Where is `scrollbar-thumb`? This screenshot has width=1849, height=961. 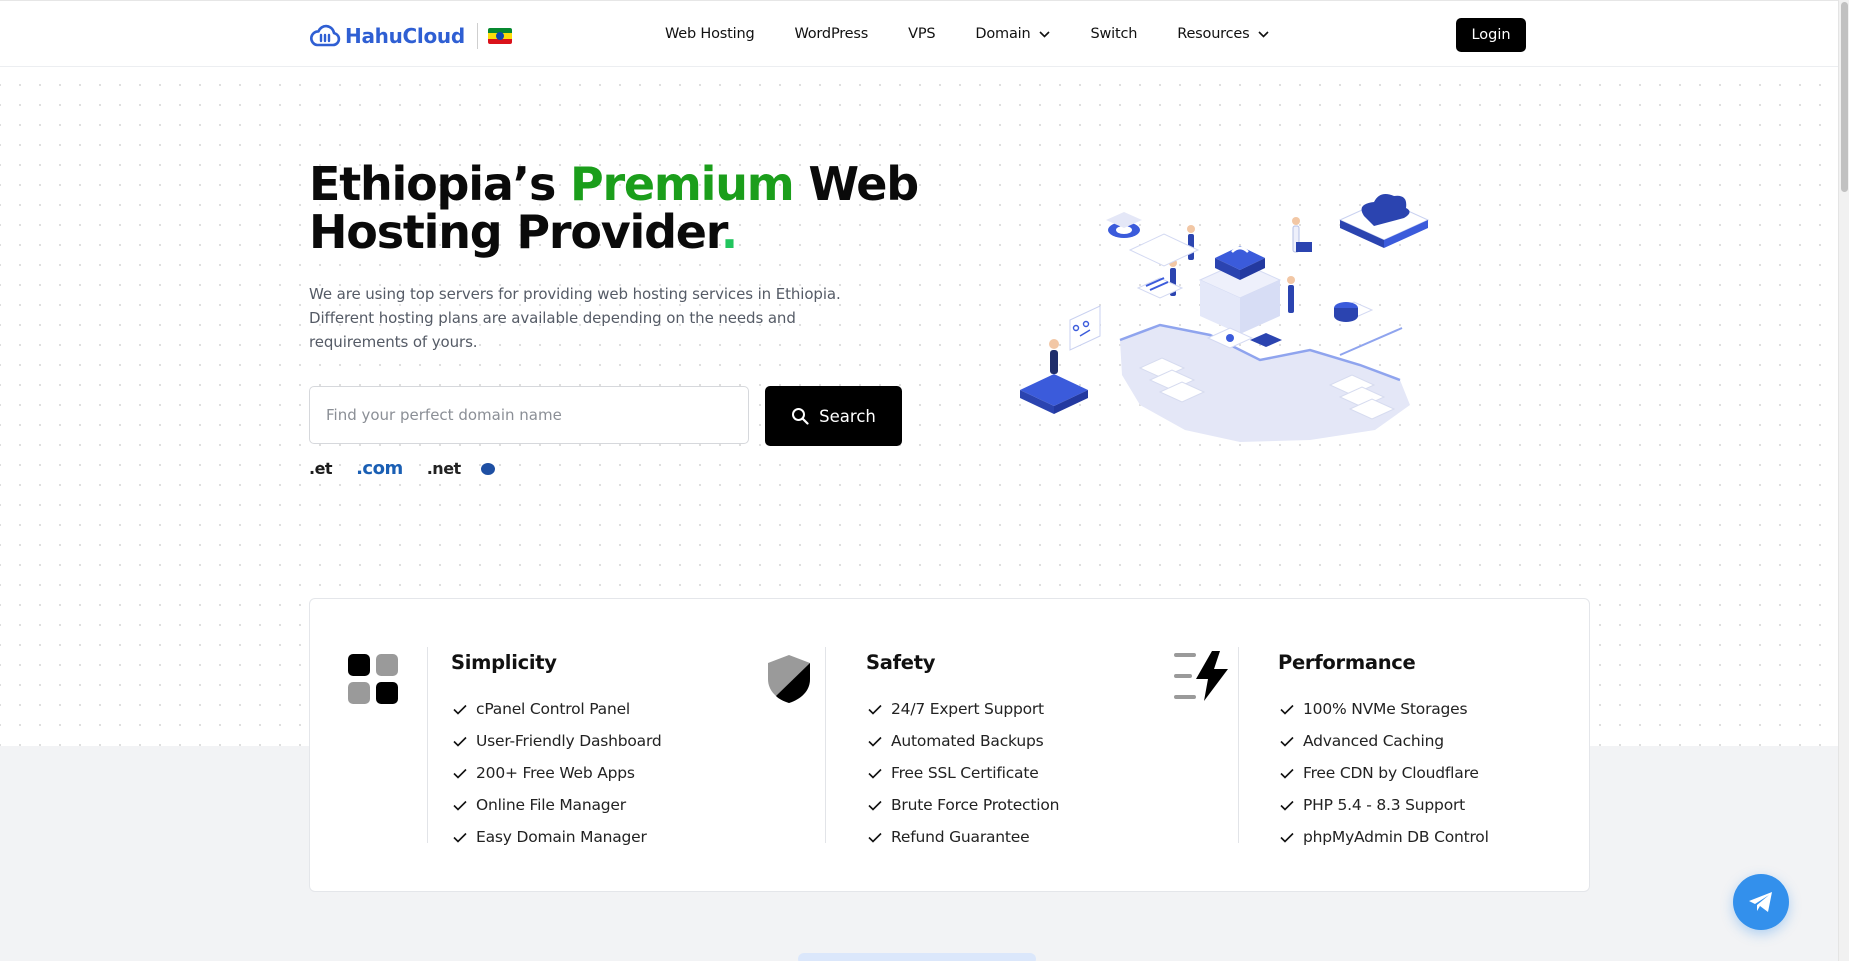
scrollbar-thumb is located at coordinates (1844, 97).